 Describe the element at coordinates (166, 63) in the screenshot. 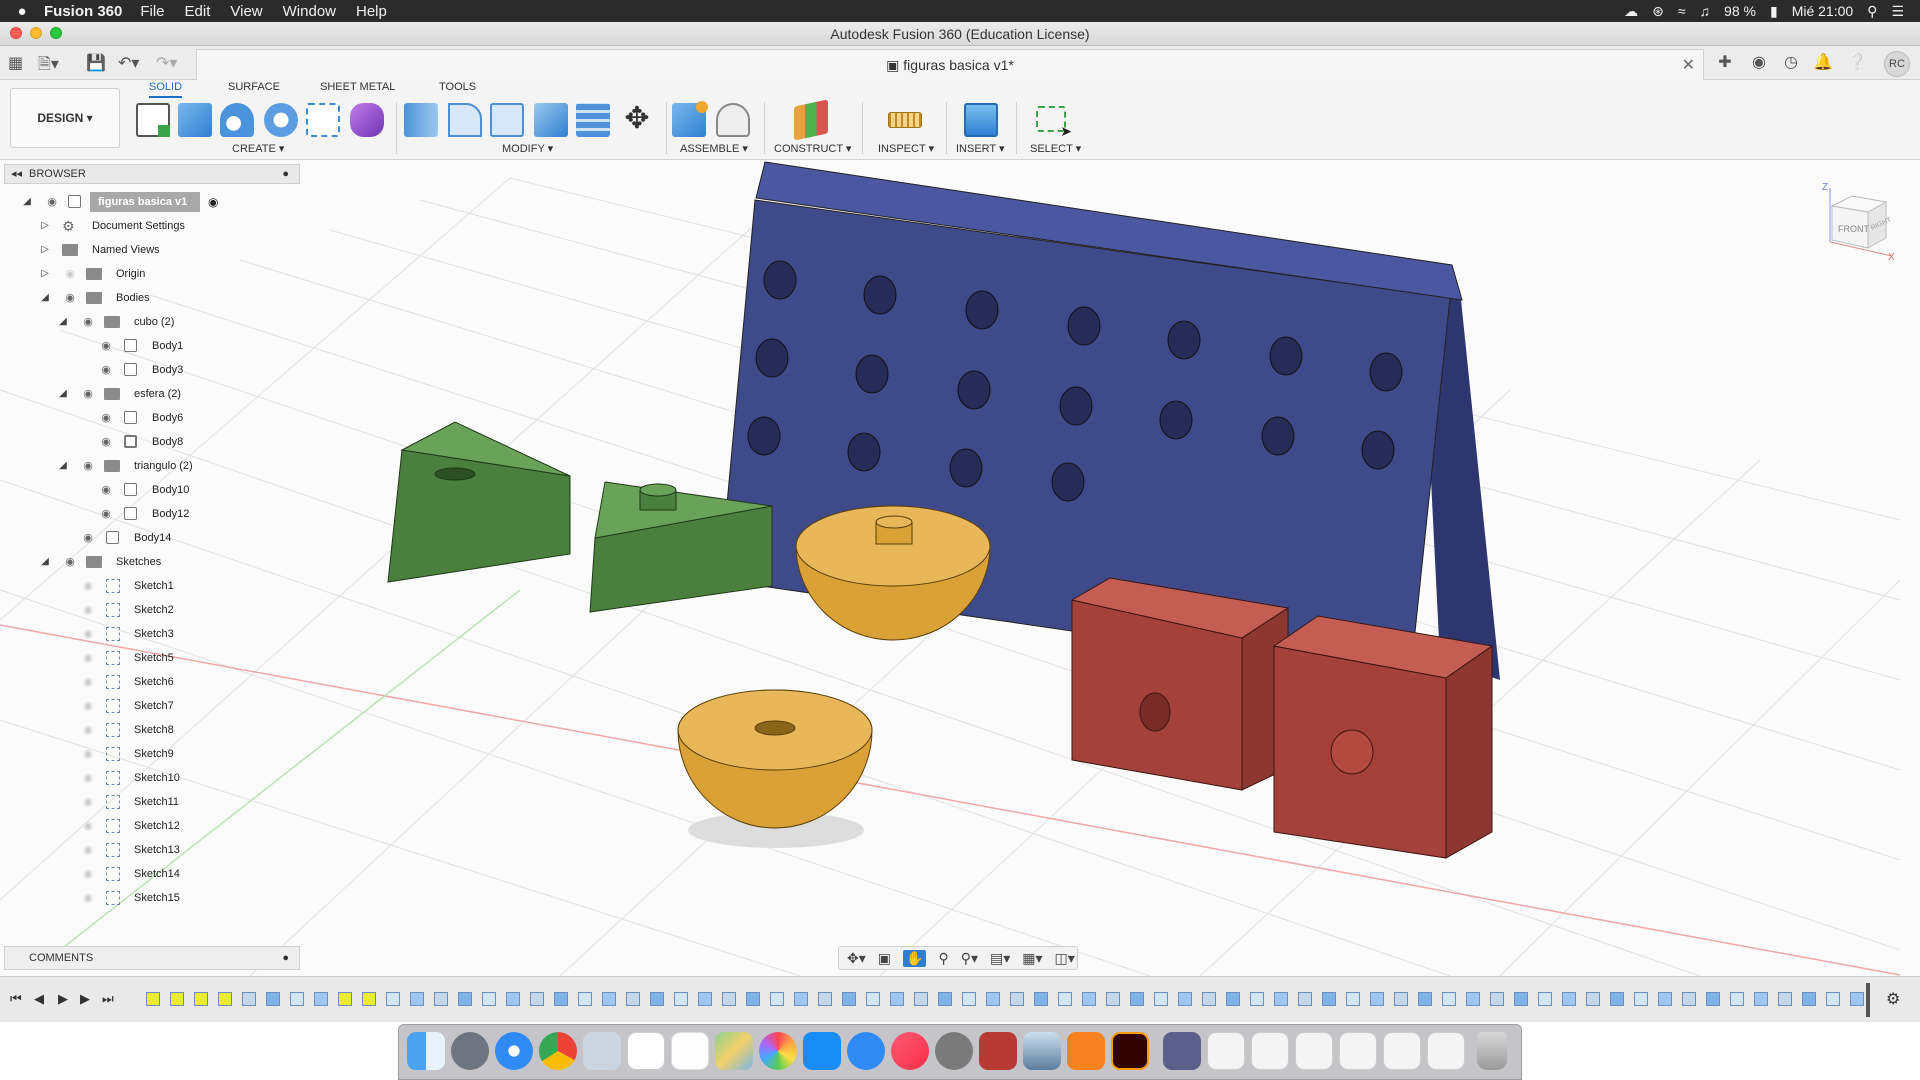

I see `redo-icon: ↷▾` at that location.